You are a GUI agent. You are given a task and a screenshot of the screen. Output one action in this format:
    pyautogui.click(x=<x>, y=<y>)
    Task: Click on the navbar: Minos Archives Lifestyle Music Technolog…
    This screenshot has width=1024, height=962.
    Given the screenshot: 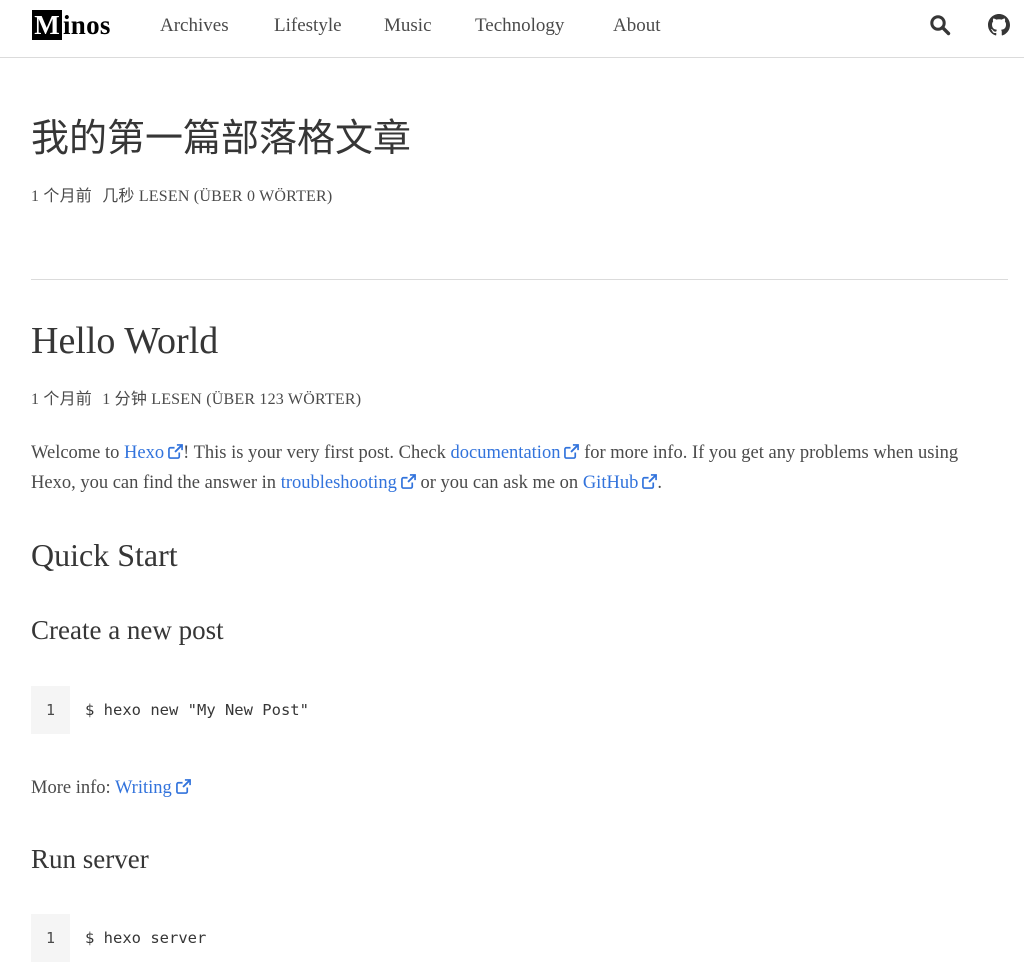 What is the action you would take?
    pyautogui.click(x=512, y=29)
    